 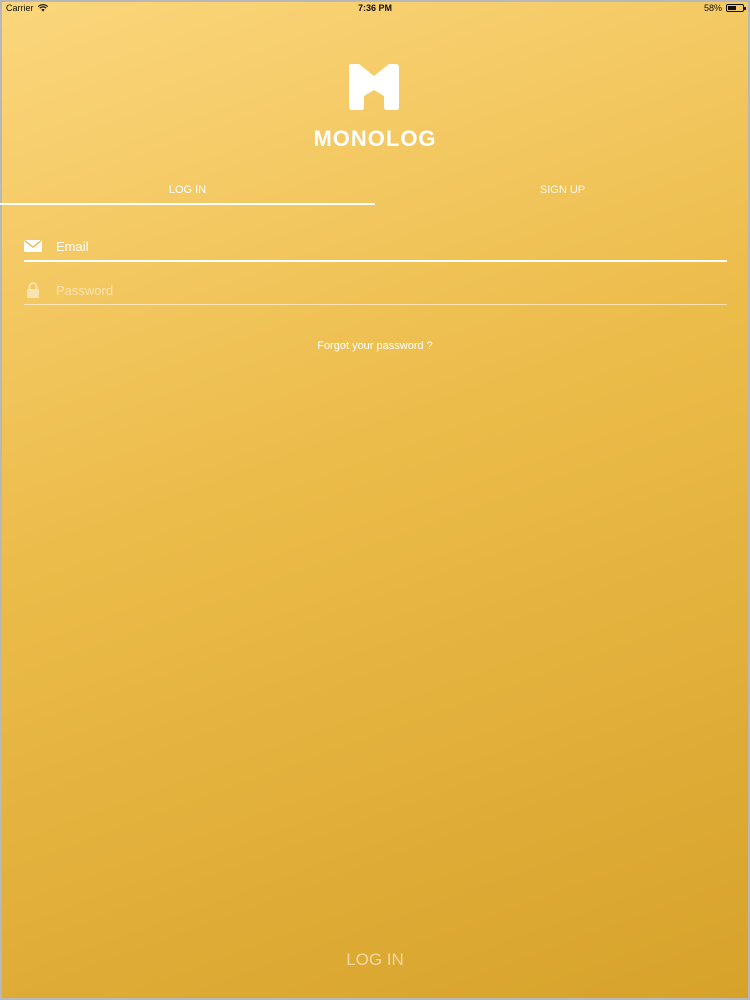 I want to click on password-input, so click(x=386, y=290).